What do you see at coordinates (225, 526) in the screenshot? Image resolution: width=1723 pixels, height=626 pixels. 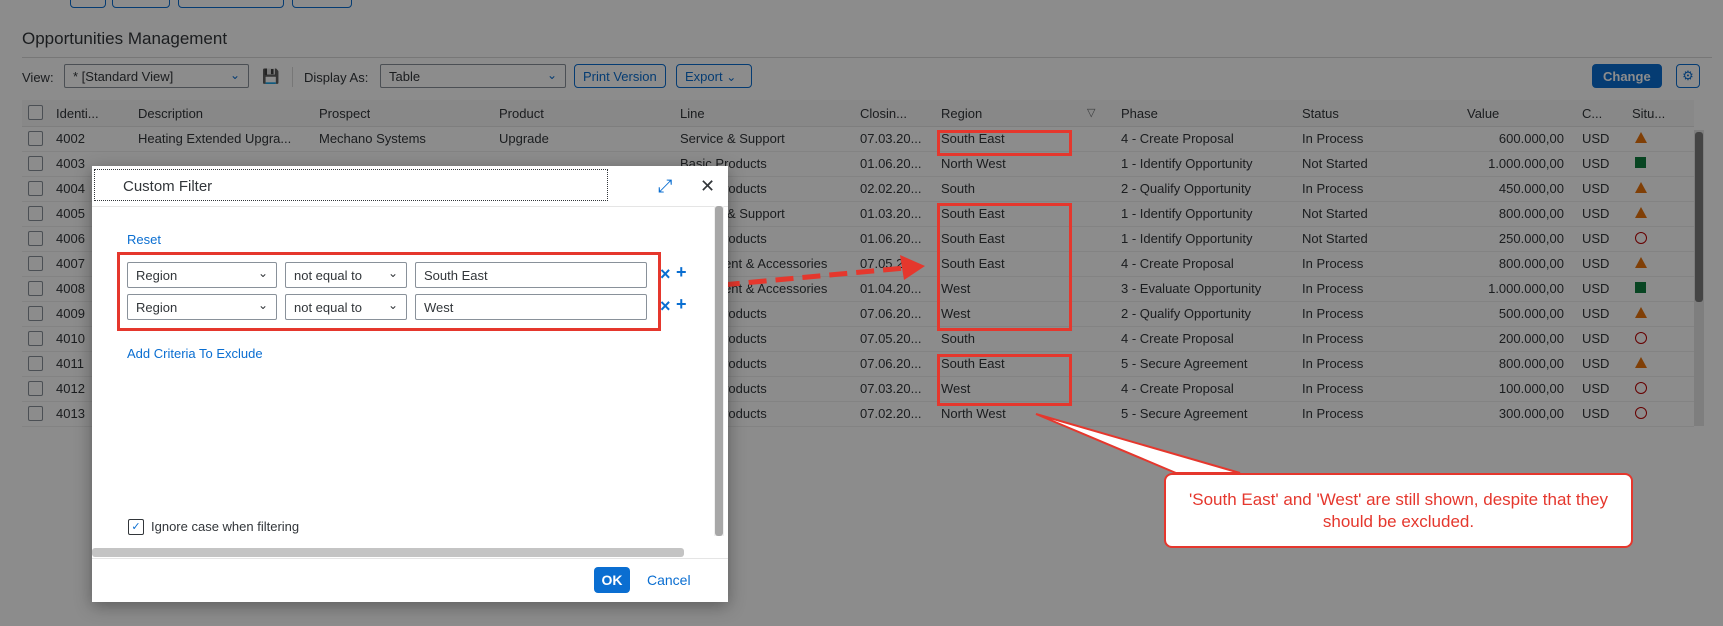 I see `ignore-case-label: Ignore case when filtering` at bounding box center [225, 526].